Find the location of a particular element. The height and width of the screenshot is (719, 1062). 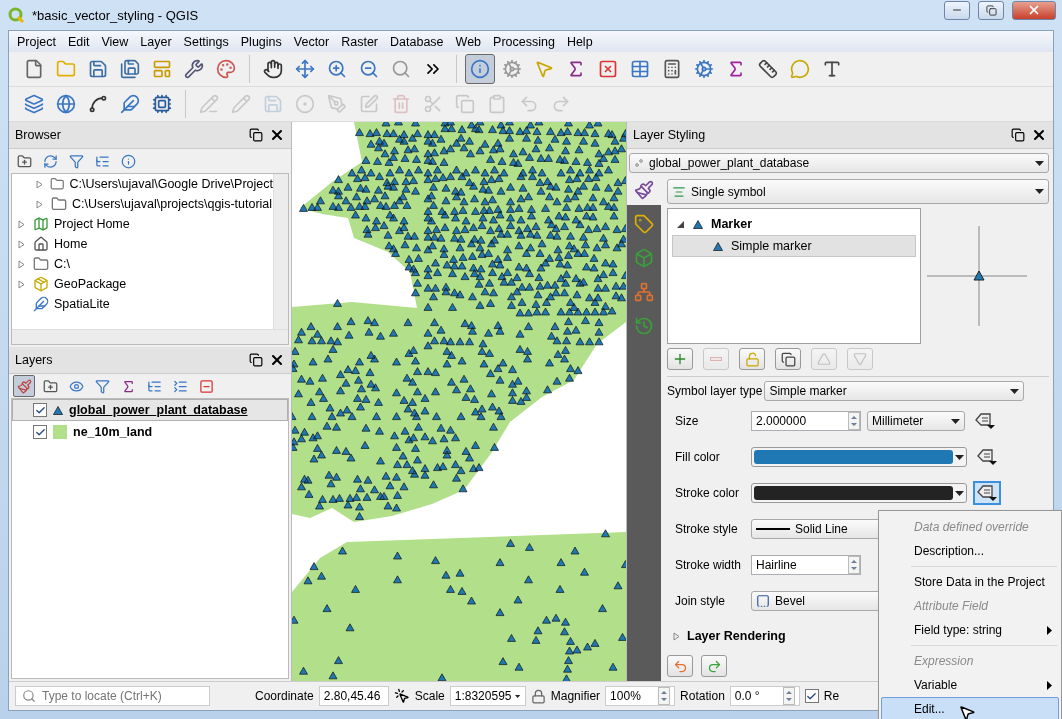

rotation-field: 0.0 ° is located at coordinates (764, 696).